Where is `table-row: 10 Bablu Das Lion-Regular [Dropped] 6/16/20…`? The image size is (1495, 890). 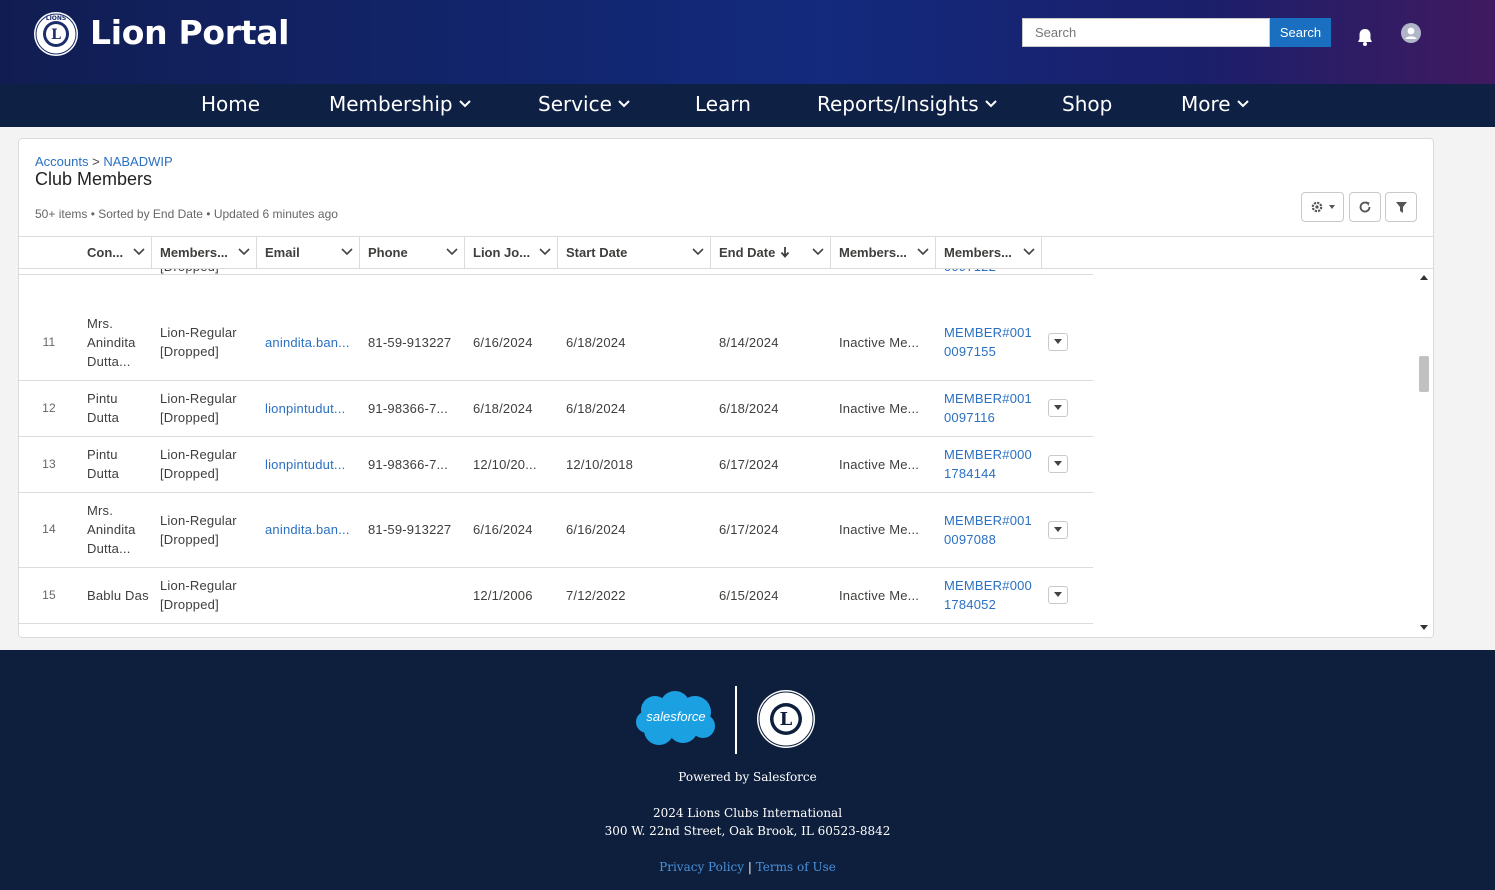 table-row: 10 Bablu Das Lion-Regular [Dropped] 6/16/20… is located at coordinates (556, 272).